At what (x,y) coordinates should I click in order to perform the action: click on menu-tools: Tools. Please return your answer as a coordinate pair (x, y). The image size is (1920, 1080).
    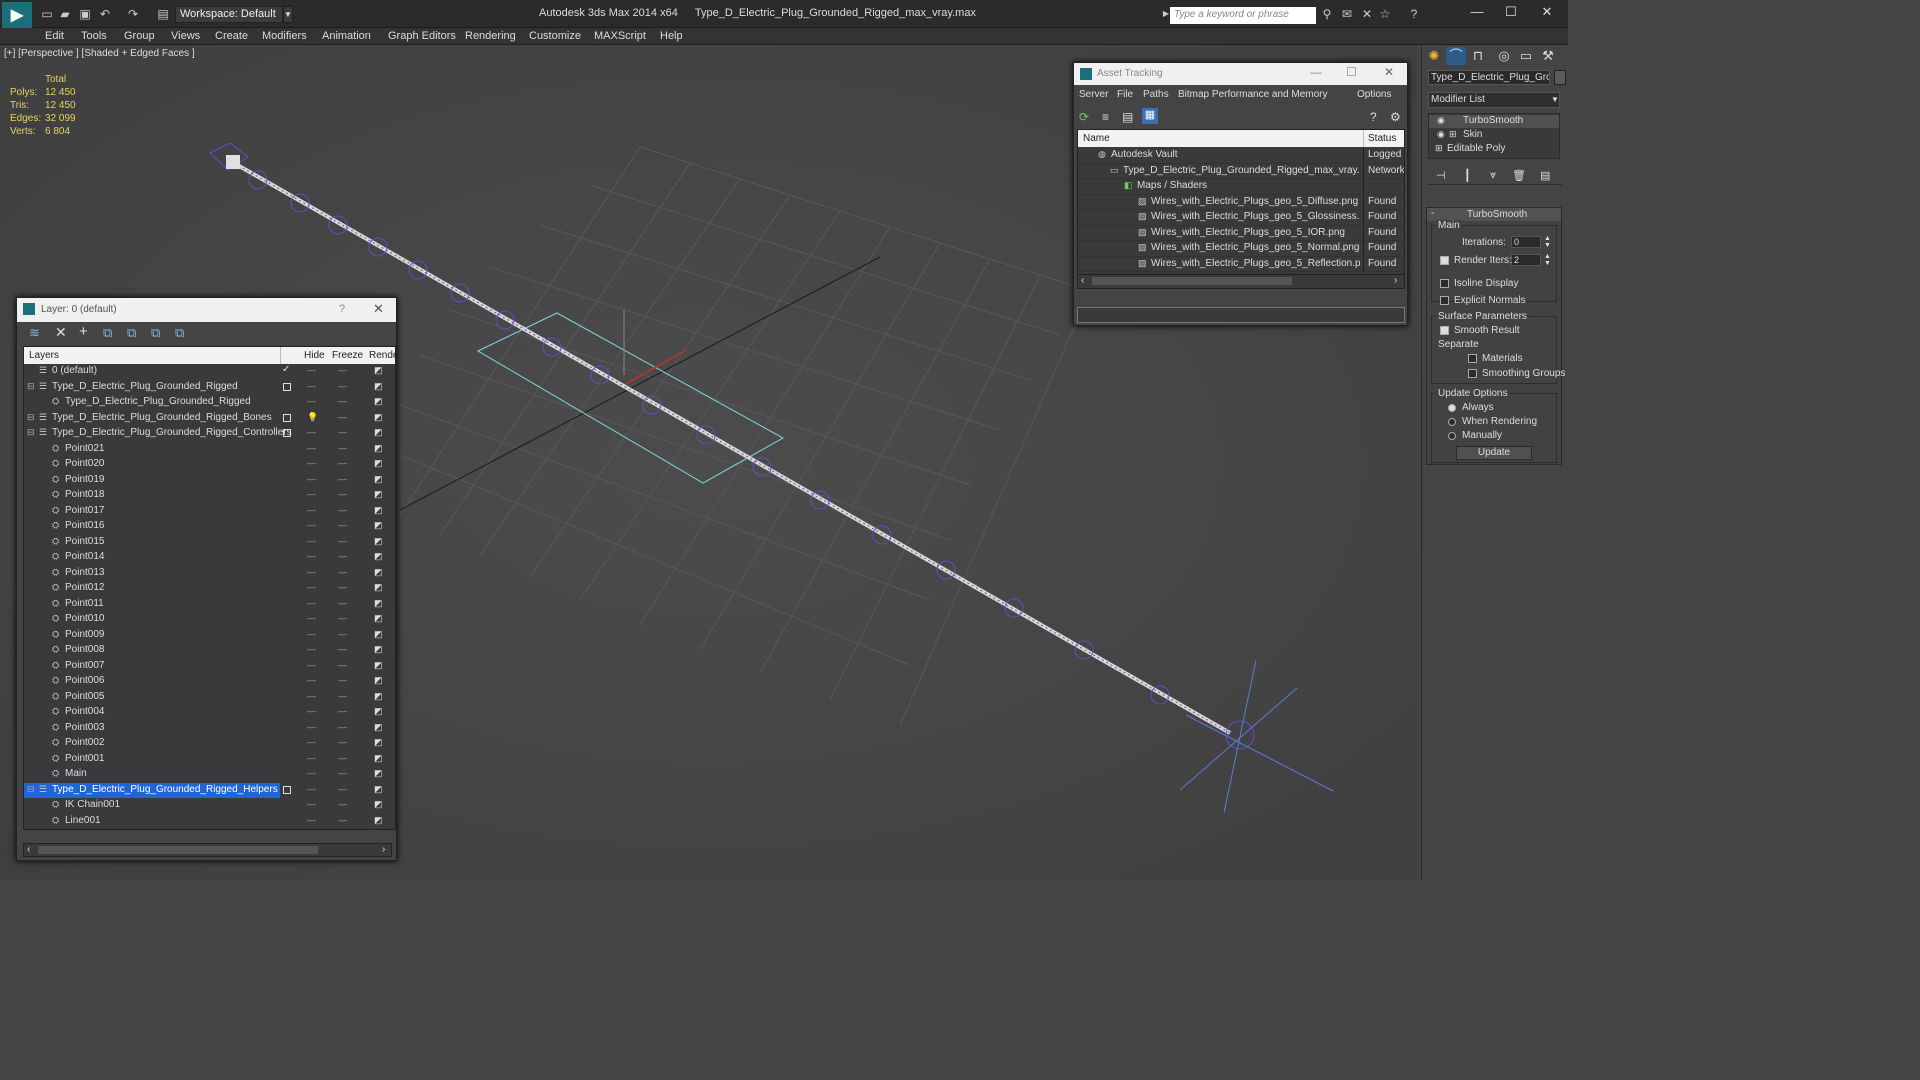
    Looking at the image, I should click on (94, 36).